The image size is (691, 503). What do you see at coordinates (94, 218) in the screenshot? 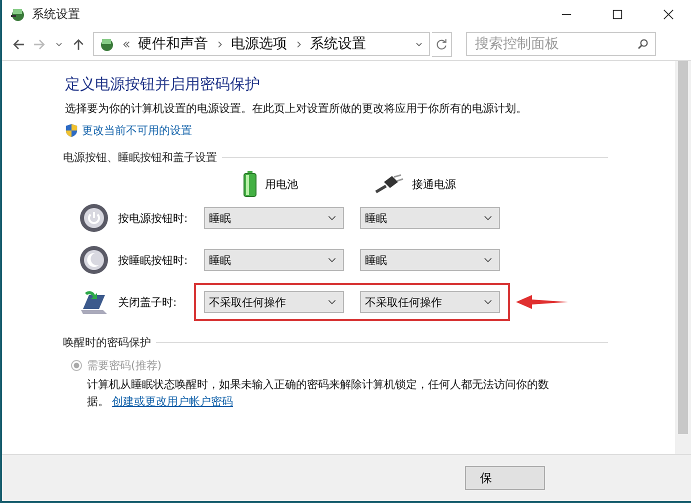
I see `power-button-icon` at bounding box center [94, 218].